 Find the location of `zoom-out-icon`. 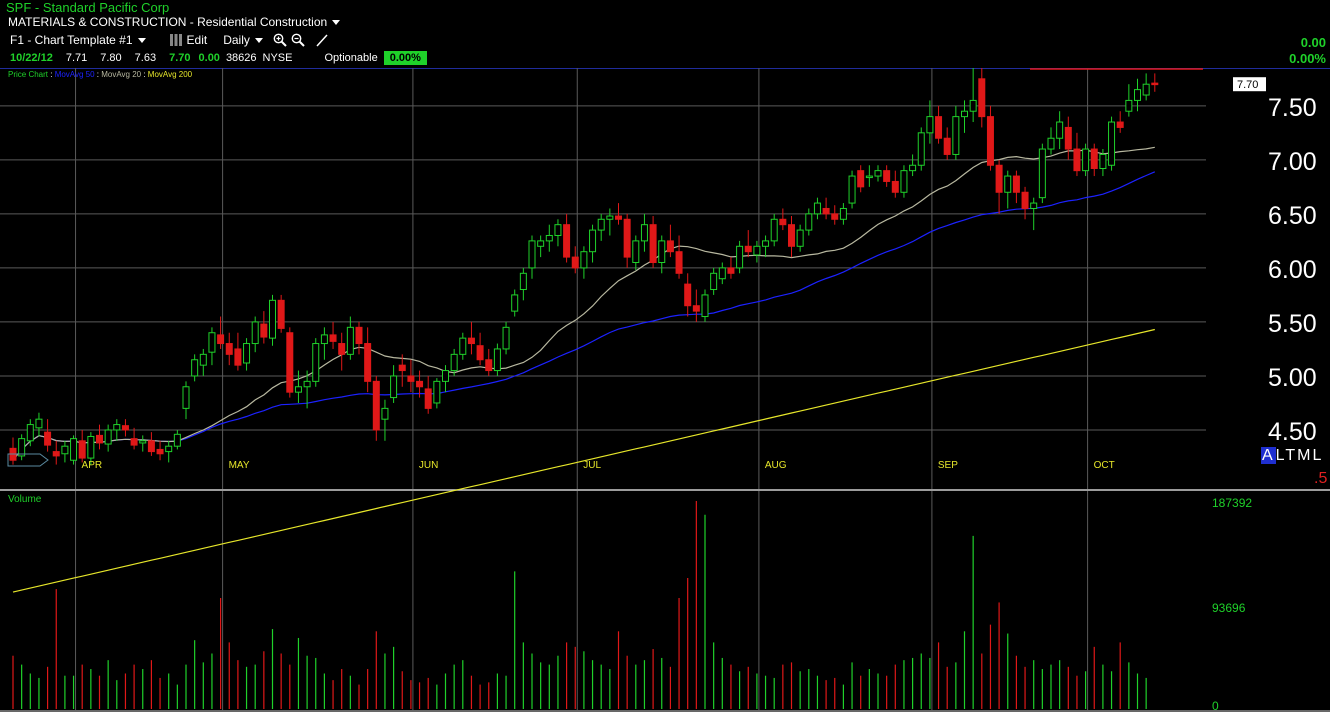

zoom-out-icon is located at coordinates (298, 40).